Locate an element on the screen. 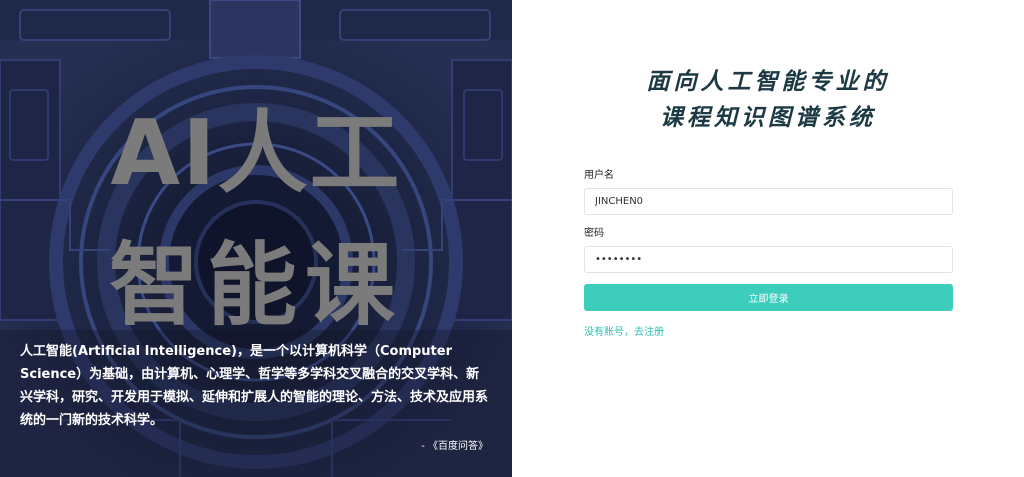 This screenshot has height=477, width=1024. login-button: 立即登录 is located at coordinates (768, 297).